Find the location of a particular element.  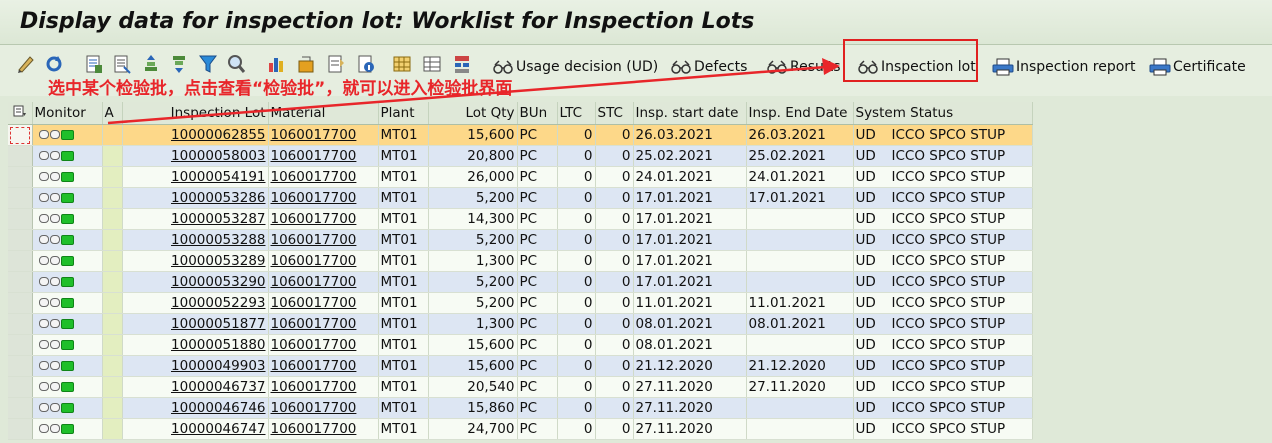

col-ltc: LTC is located at coordinates (576, 113).